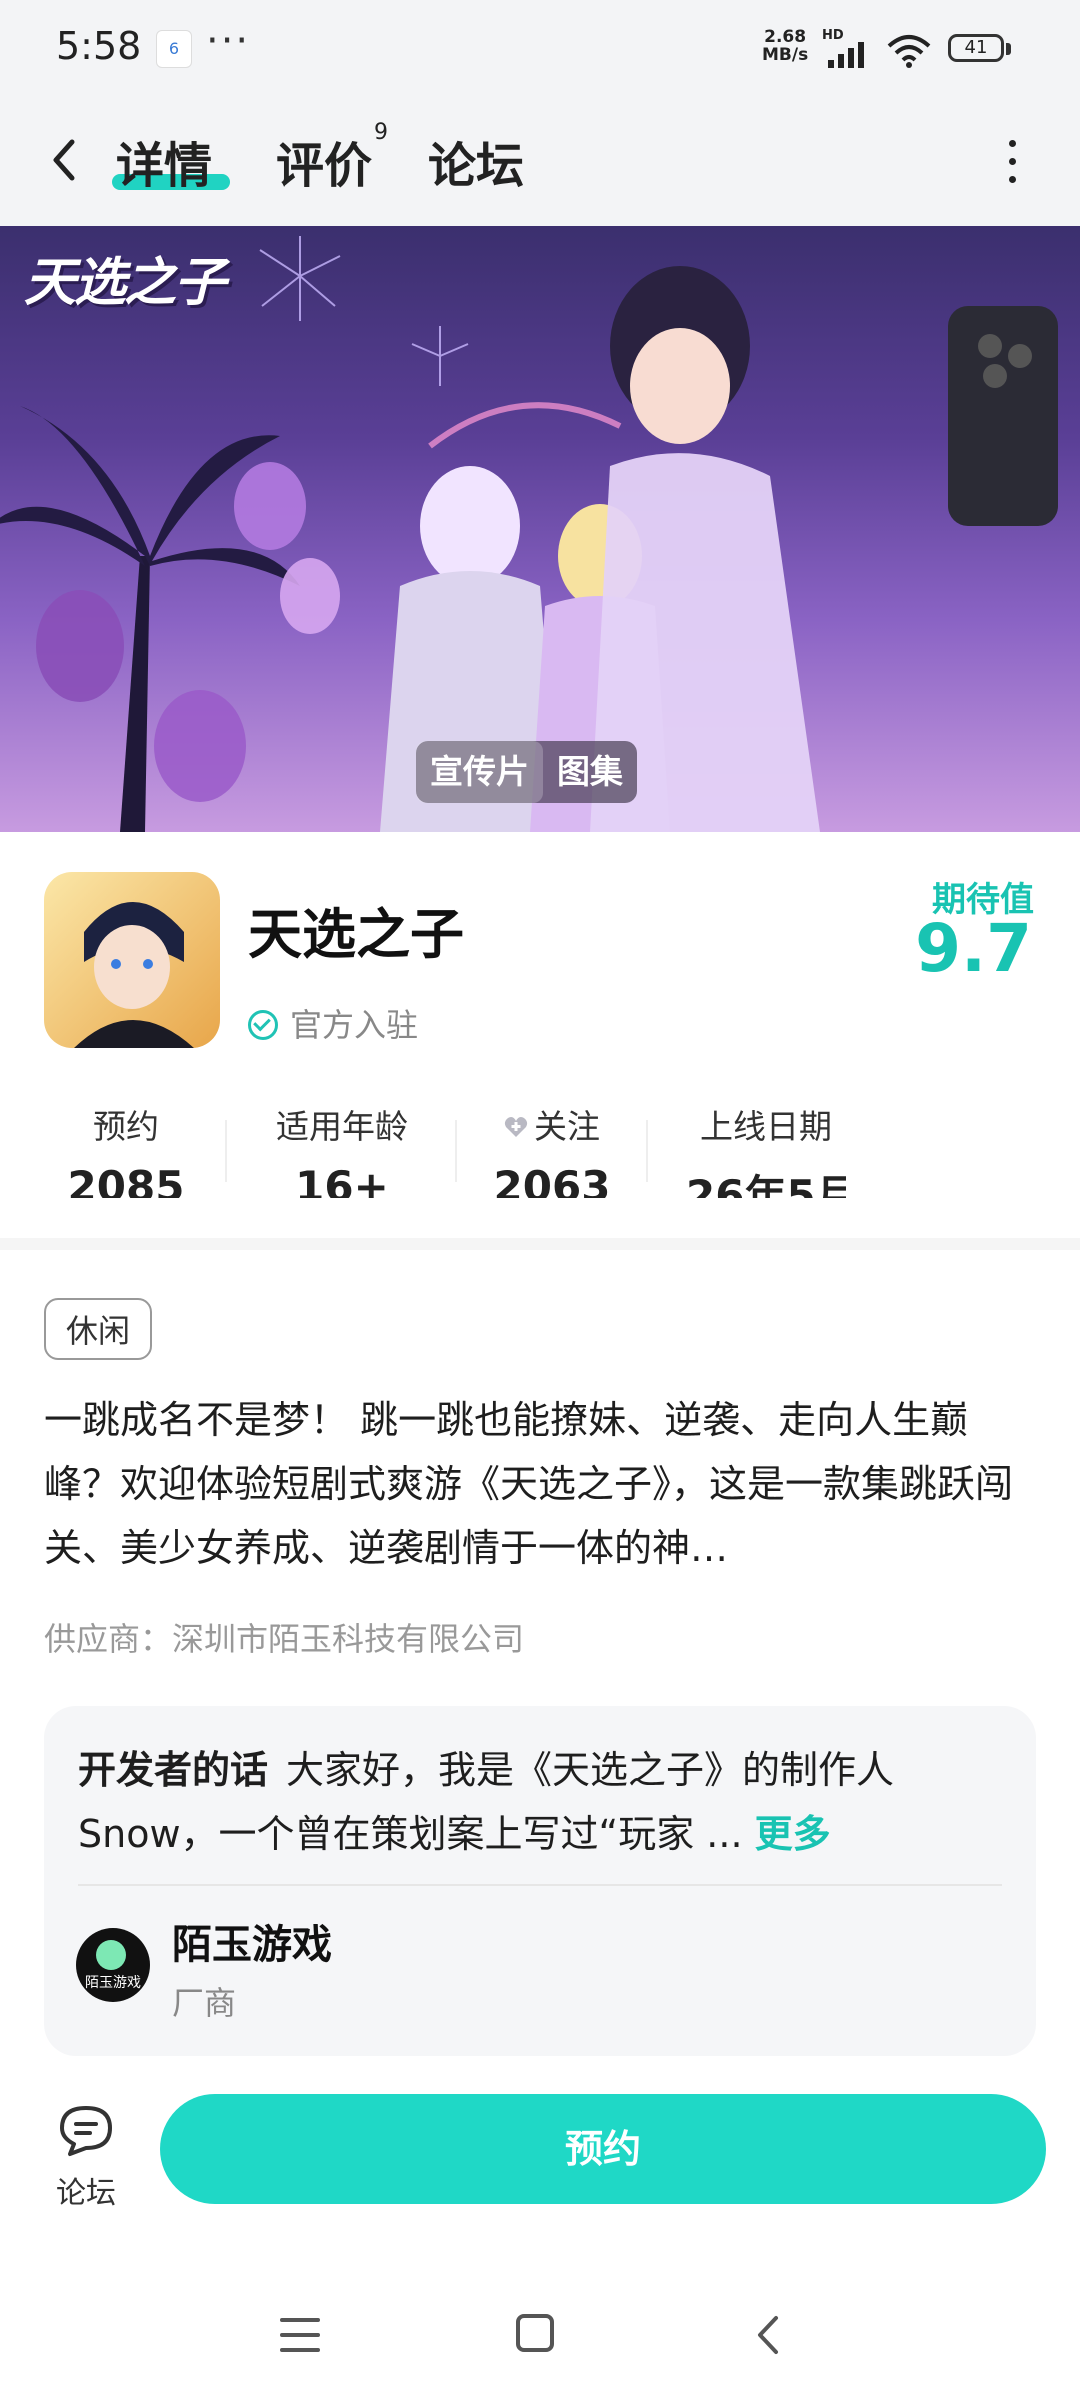 The height and width of the screenshot is (2400, 1080). What do you see at coordinates (86, 2131) in the screenshot?
I see `forum-chat-icon` at bounding box center [86, 2131].